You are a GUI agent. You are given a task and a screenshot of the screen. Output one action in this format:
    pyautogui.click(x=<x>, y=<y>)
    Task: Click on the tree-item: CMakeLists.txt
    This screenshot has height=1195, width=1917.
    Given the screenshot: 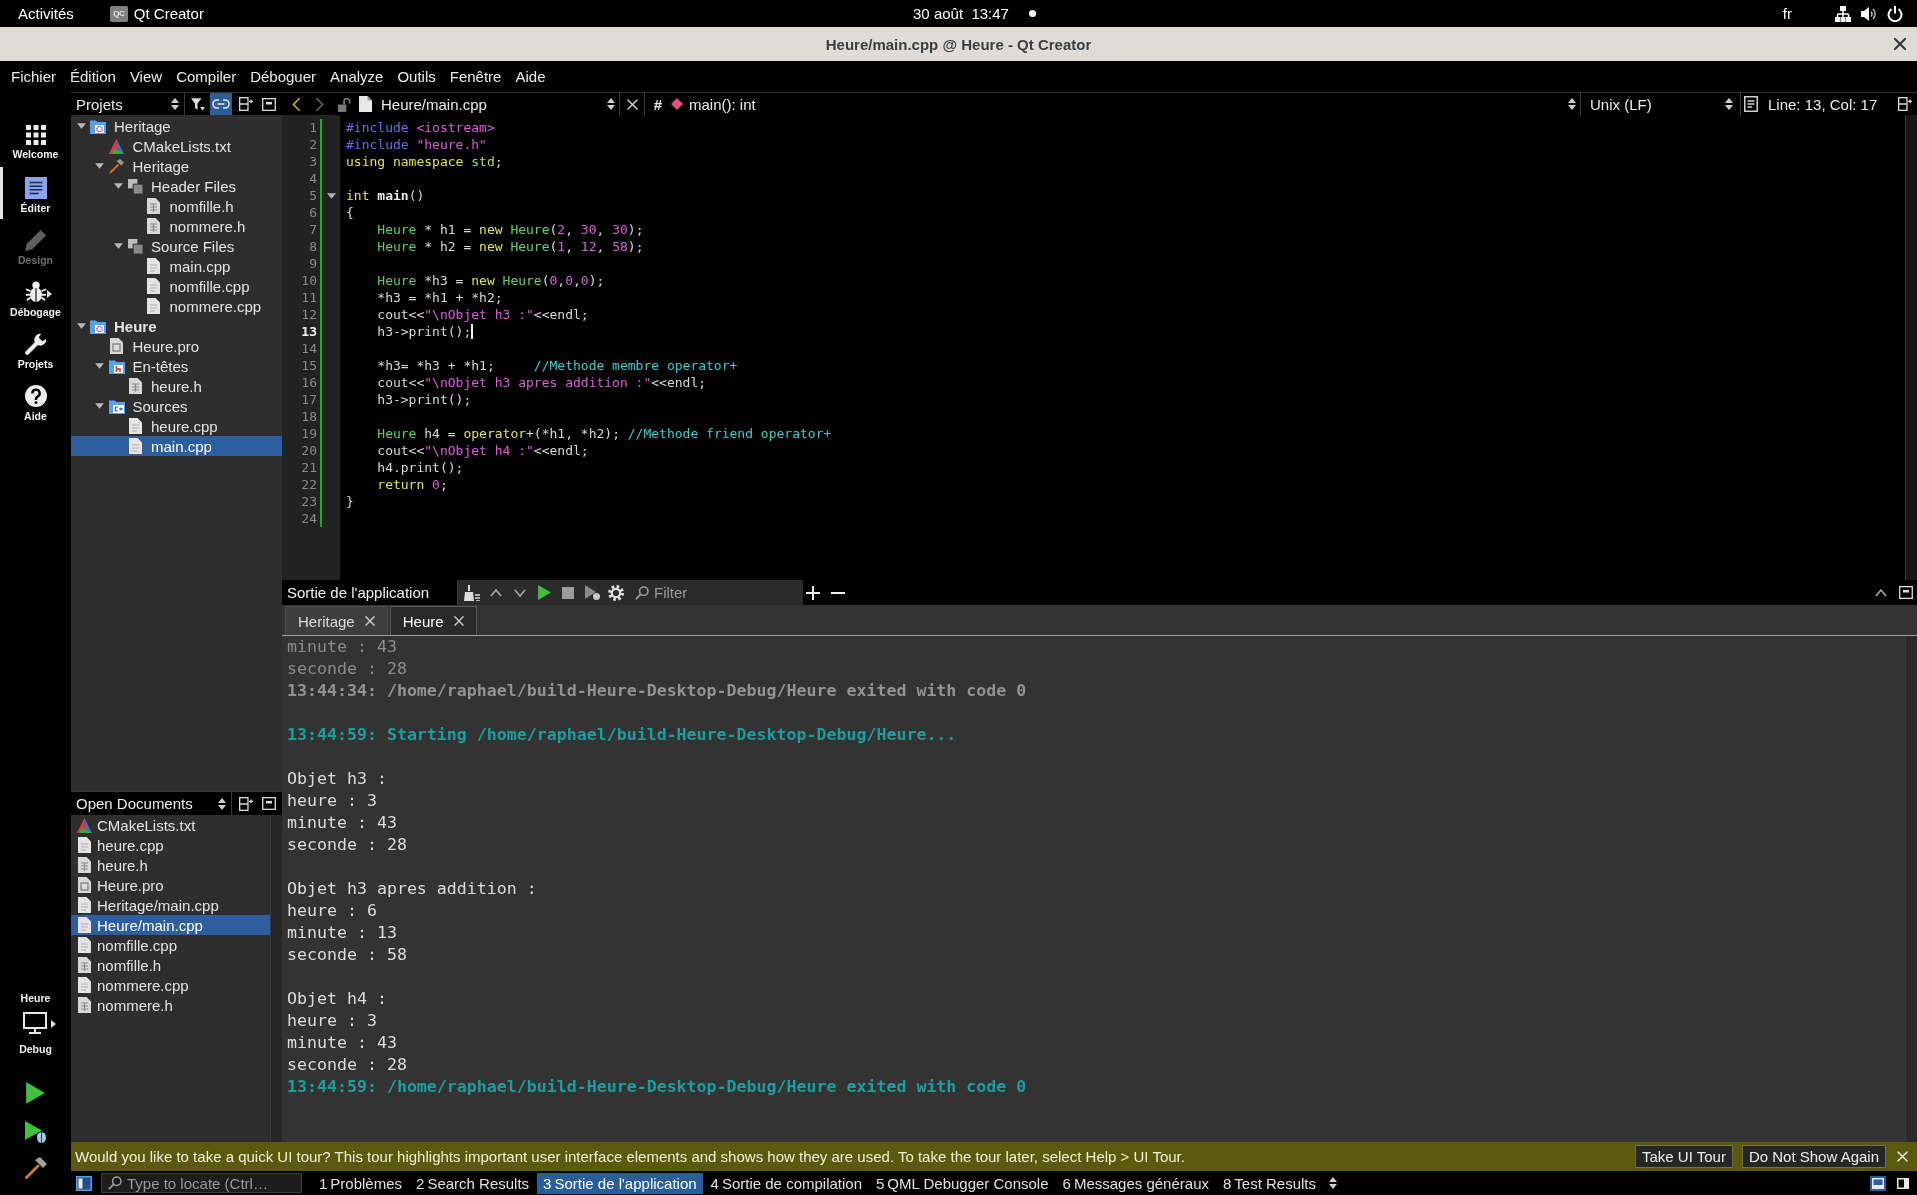 What is the action you would take?
    pyautogui.click(x=176, y=146)
    